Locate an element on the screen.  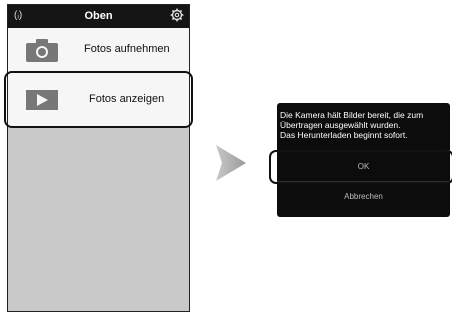
camera-icon is located at coordinates (42, 50).